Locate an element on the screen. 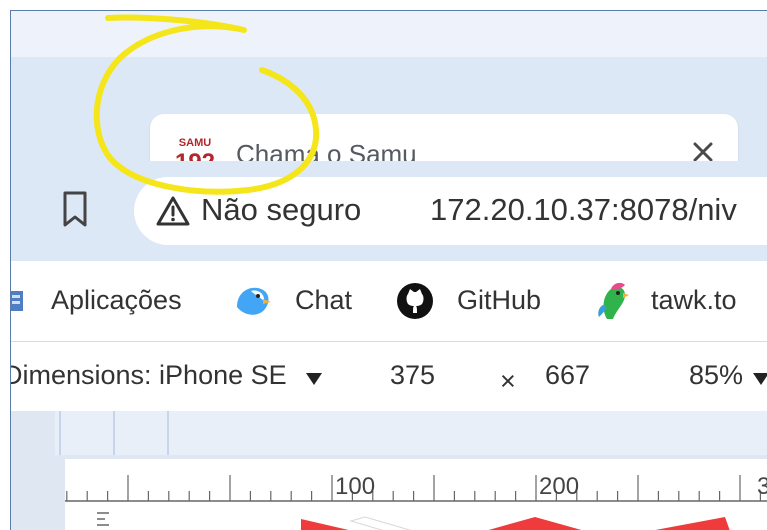  media-query-bar is located at coordinates (411, 433).